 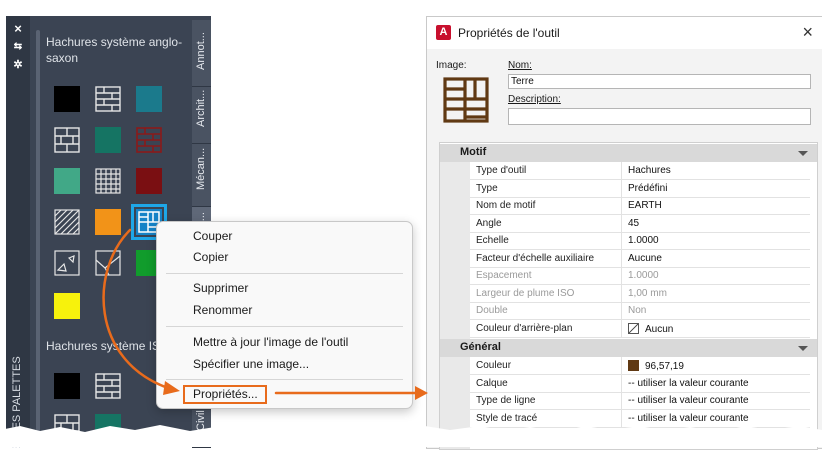 What do you see at coordinates (659, 116) in the screenshot?
I see `description-field` at bounding box center [659, 116].